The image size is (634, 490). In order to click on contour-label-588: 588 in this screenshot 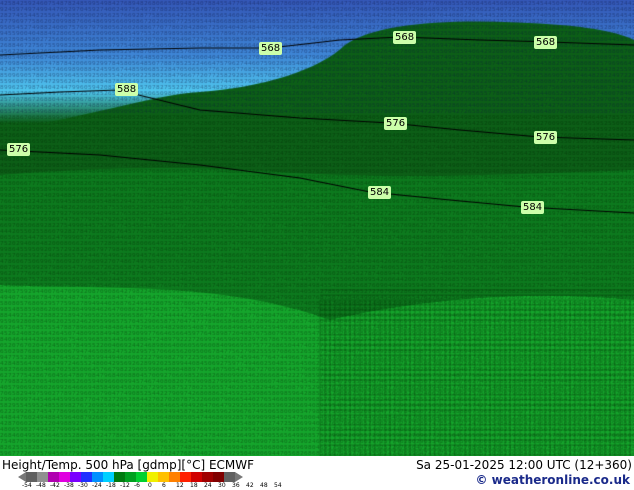, I will do `click(127, 89)`.